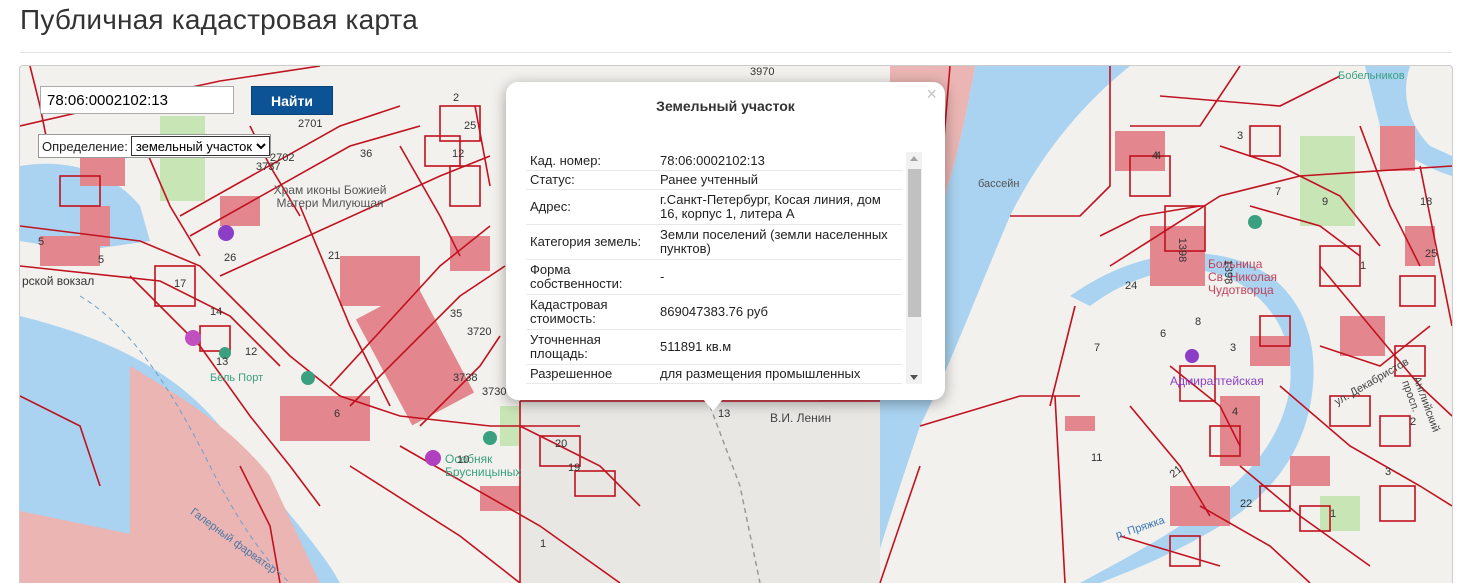 This screenshot has width=1473, height=583. Describe the element at coordinates (591, 347) in the screenshot. I see `info-key: Уточненная площадь:` at that location.